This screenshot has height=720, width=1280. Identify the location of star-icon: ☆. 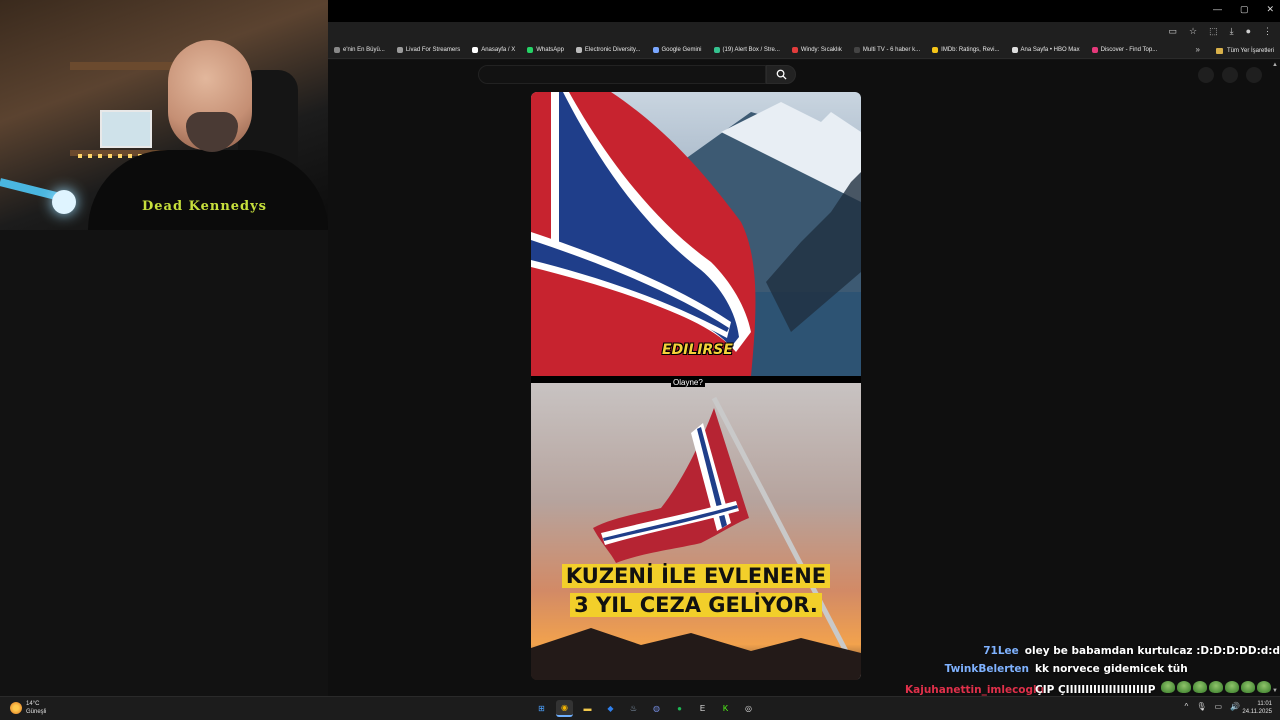
(1193, 31).